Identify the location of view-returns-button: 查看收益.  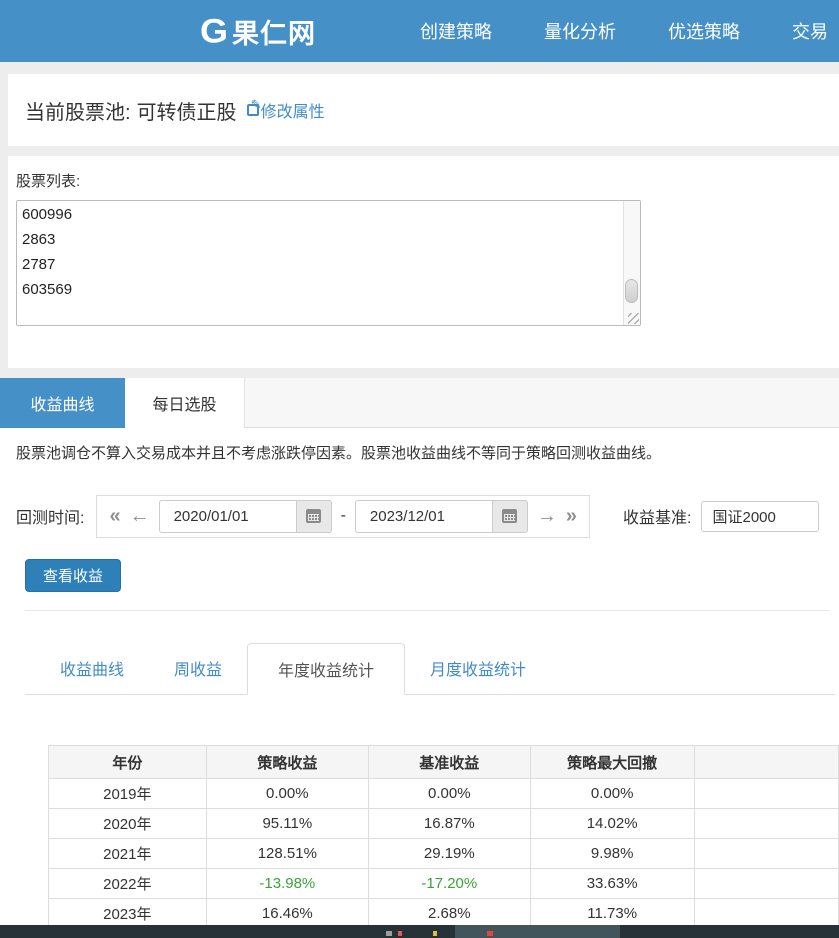
(73, 575).